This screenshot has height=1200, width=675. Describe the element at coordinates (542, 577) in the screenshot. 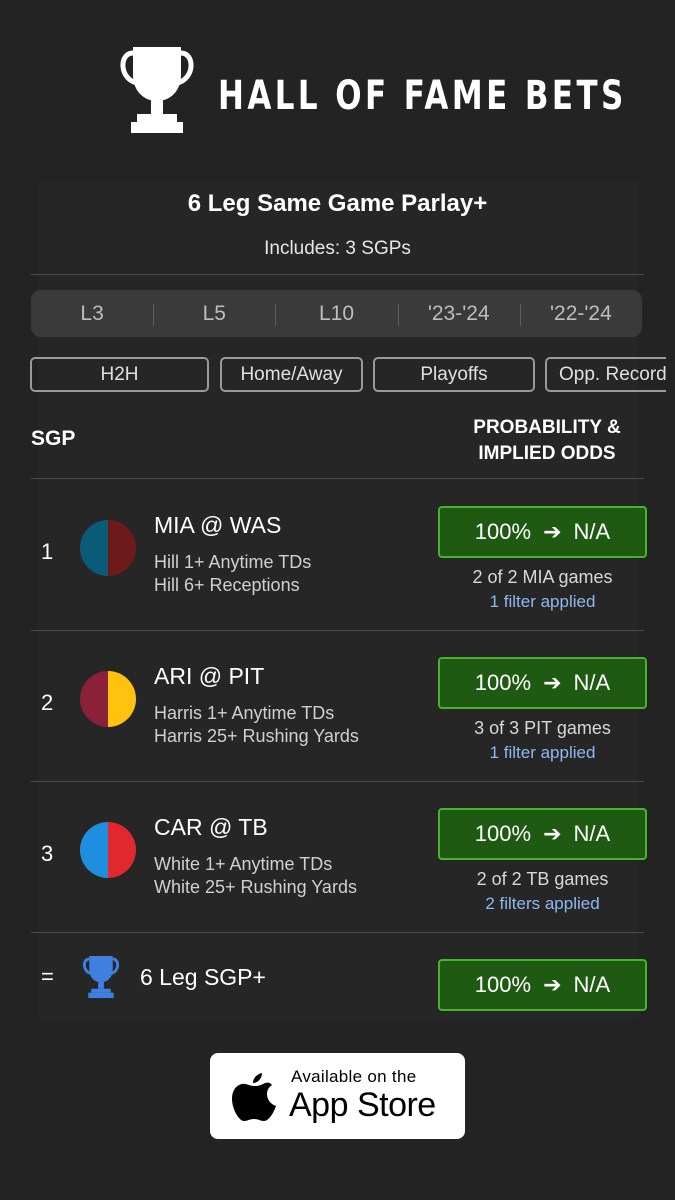

I see `games-count: 2 of 2 MIA games` at that location.